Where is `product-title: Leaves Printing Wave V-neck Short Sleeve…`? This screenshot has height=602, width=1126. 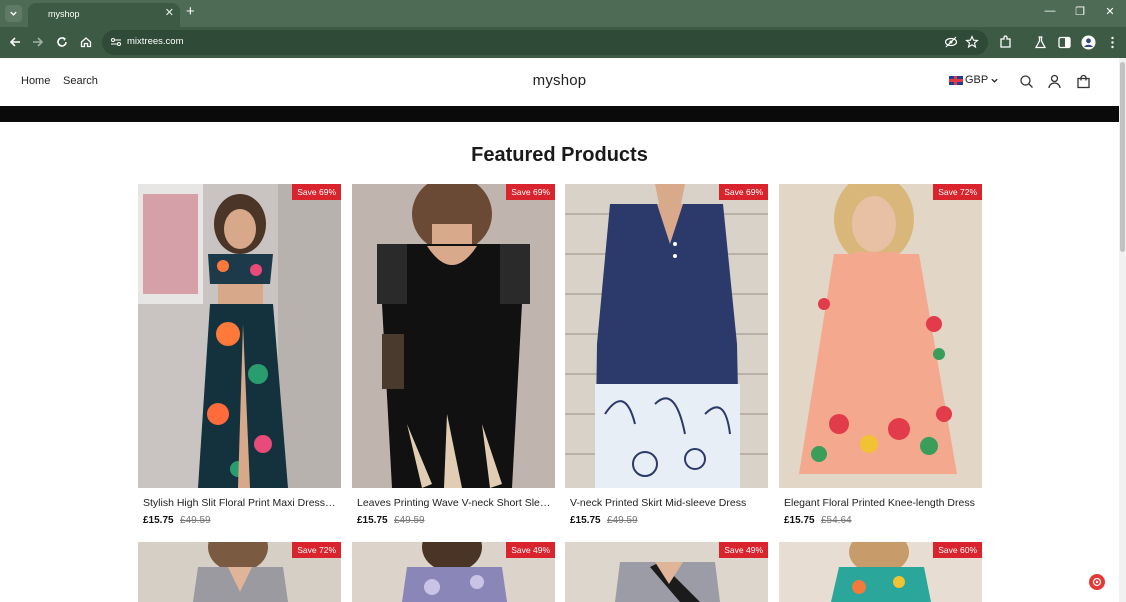
product-title: Leaves Printing Wave V-neck Short Sleeve… is located at coordinates (454, 503).